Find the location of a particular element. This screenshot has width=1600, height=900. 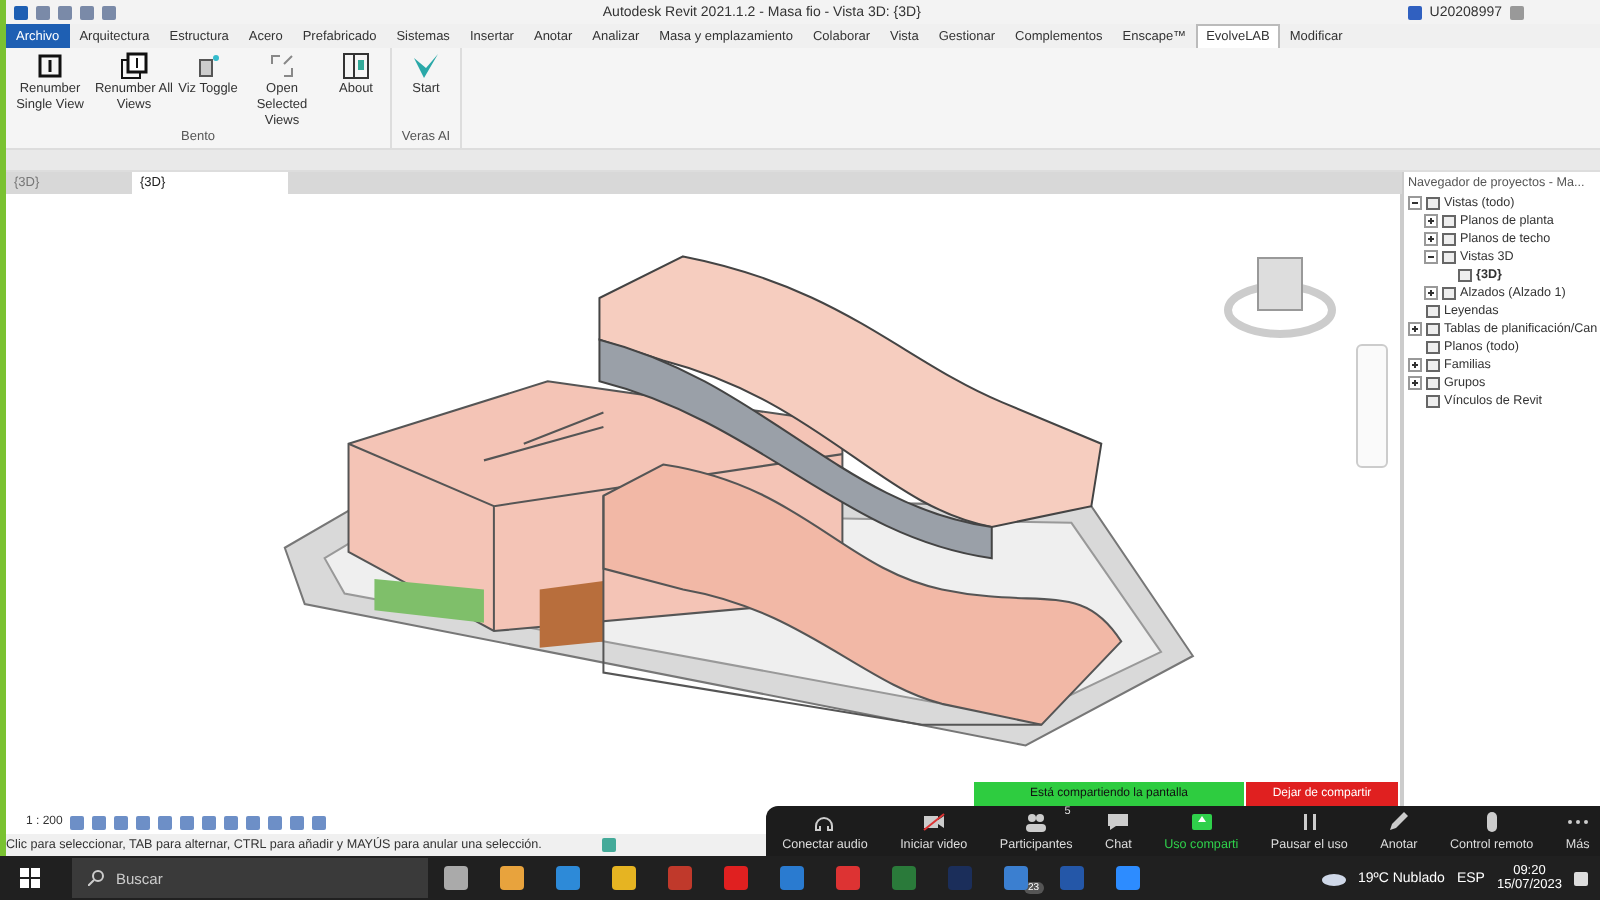

eye-toggle-icon is located at coordinates (208, 66).